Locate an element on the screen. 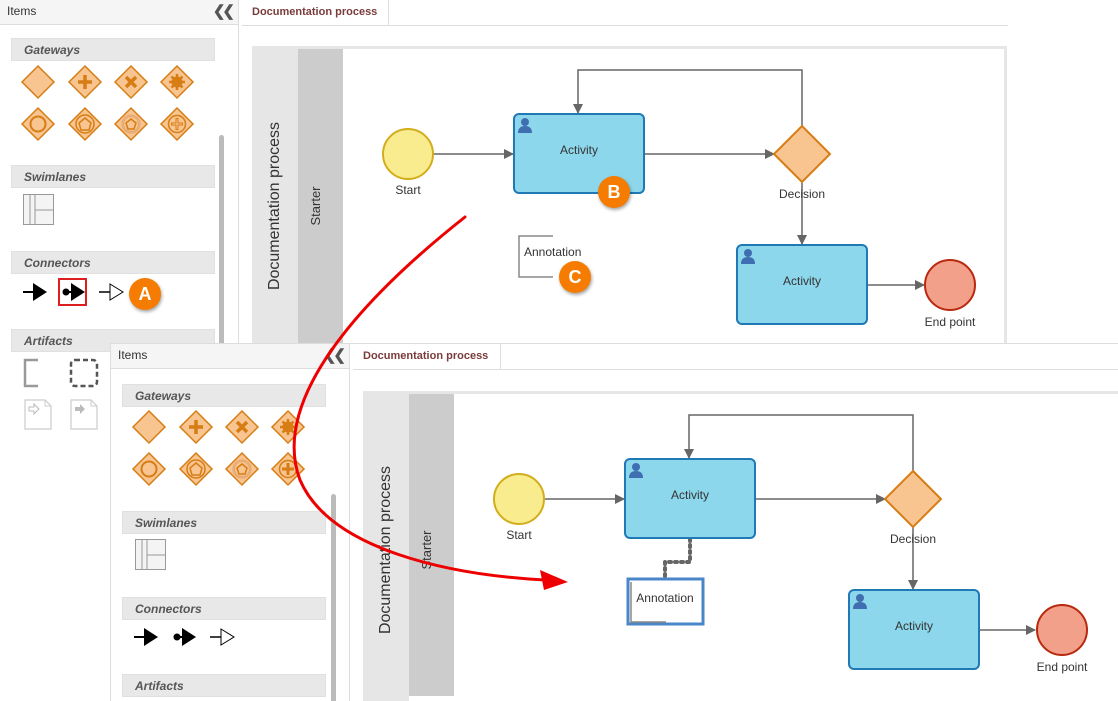 This screenshot has height=701, width=1118. activity-task-1: Activity is located at coordinates (690, 498).